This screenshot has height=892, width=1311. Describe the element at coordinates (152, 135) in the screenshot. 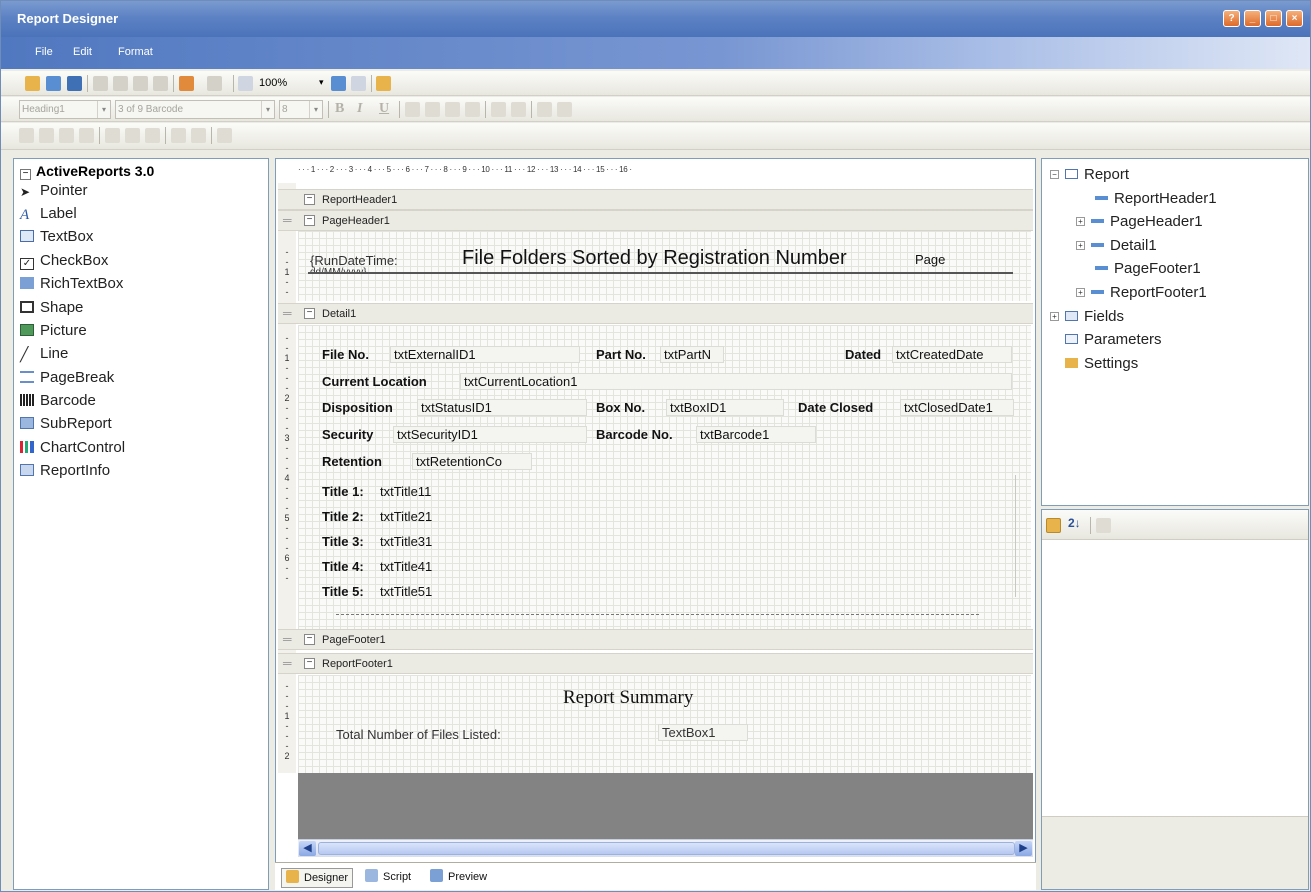

I see `same-width-icon` at that location.